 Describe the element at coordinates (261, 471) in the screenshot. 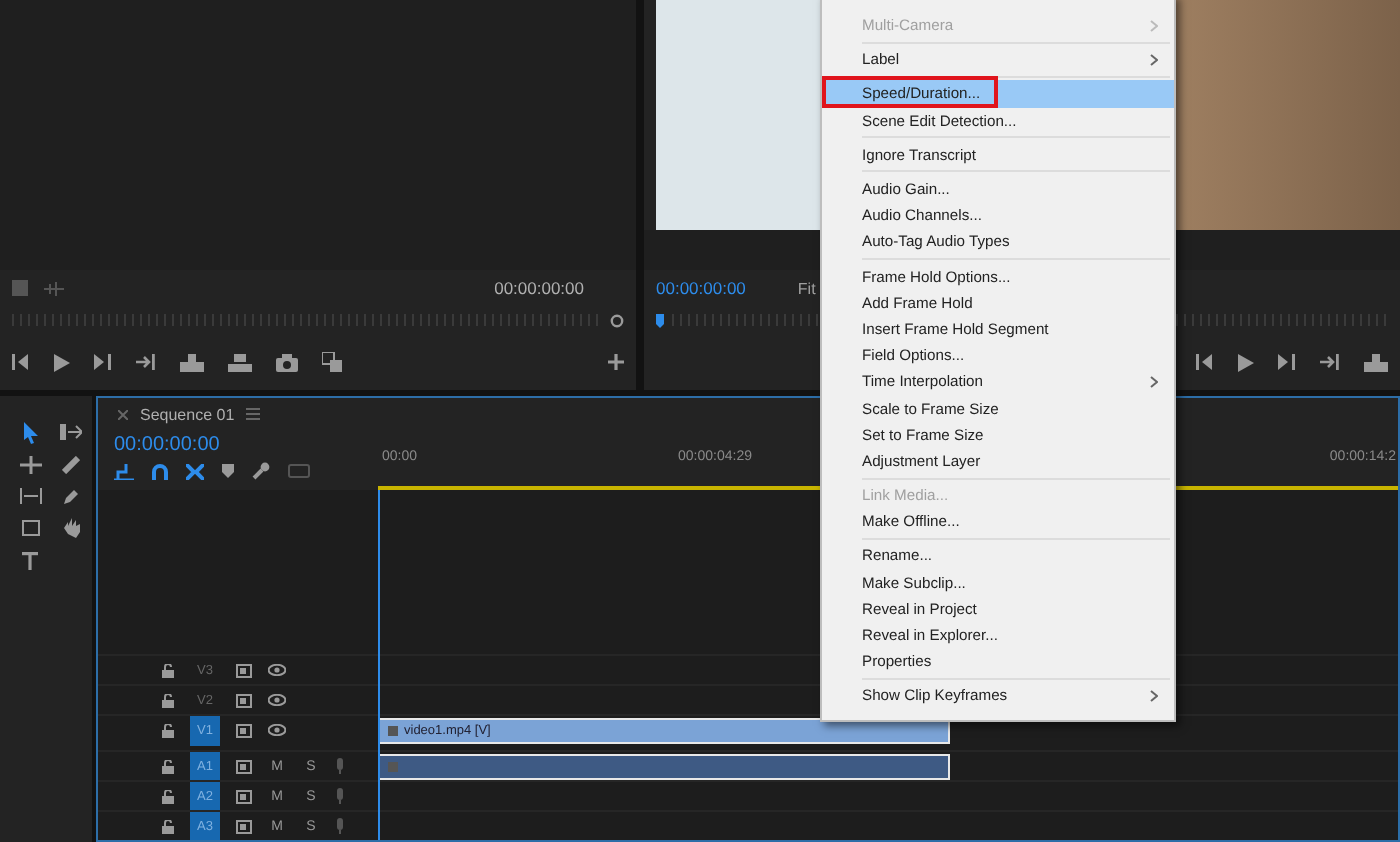

I see `wrench-icon` at that location.